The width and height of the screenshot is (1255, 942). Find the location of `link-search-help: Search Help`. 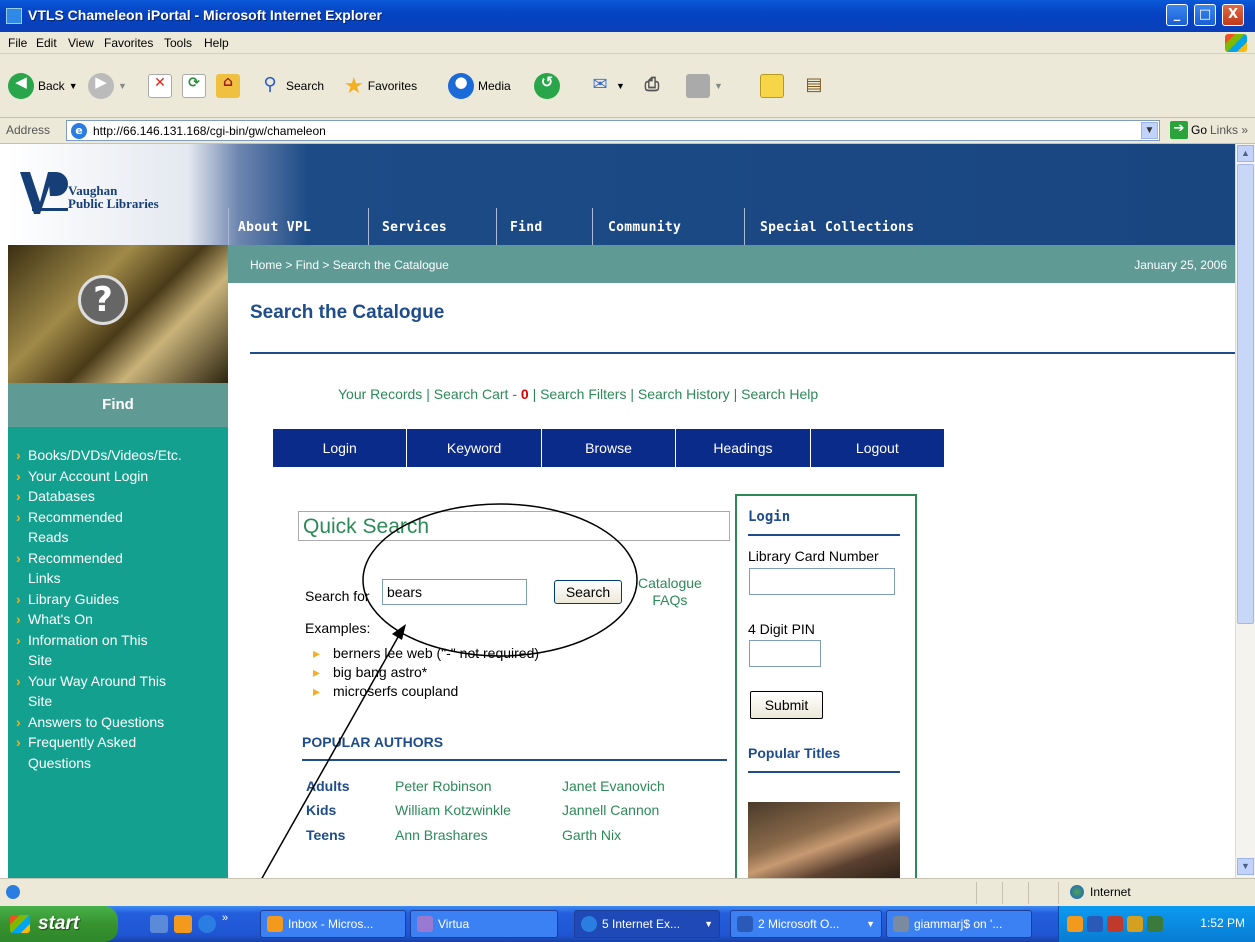

link-search-help: Search Help is located at coordinates (779, 394).